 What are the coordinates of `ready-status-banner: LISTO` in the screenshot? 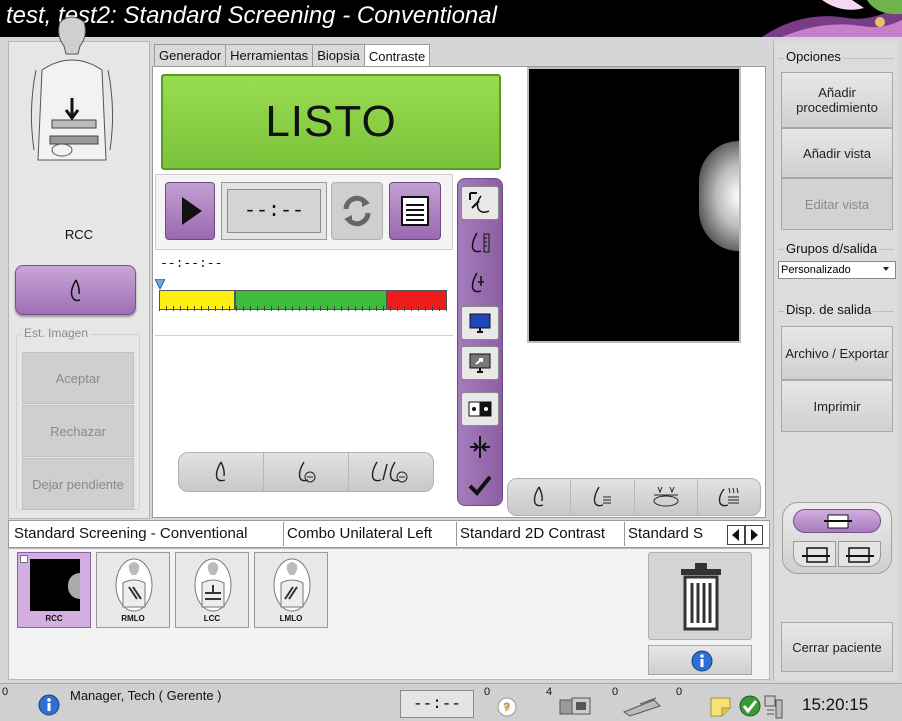 It's located at (331, 122).